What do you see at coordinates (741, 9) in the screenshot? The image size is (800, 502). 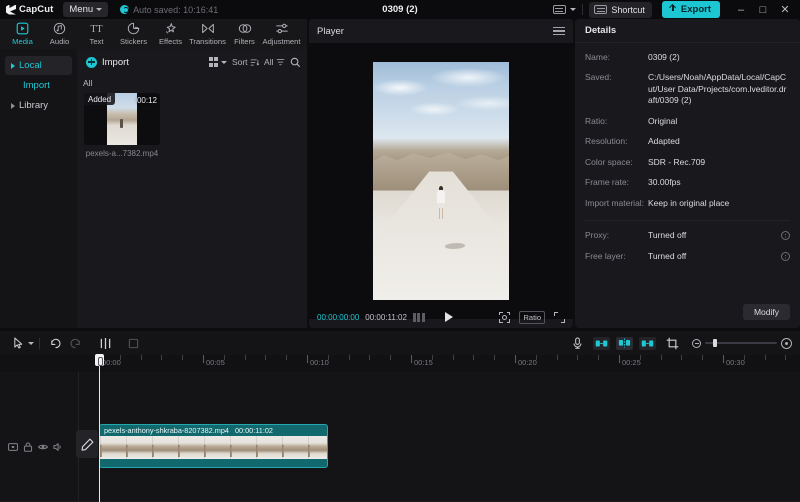 I see `minimize-button: –` at bounding box center [741, 9].